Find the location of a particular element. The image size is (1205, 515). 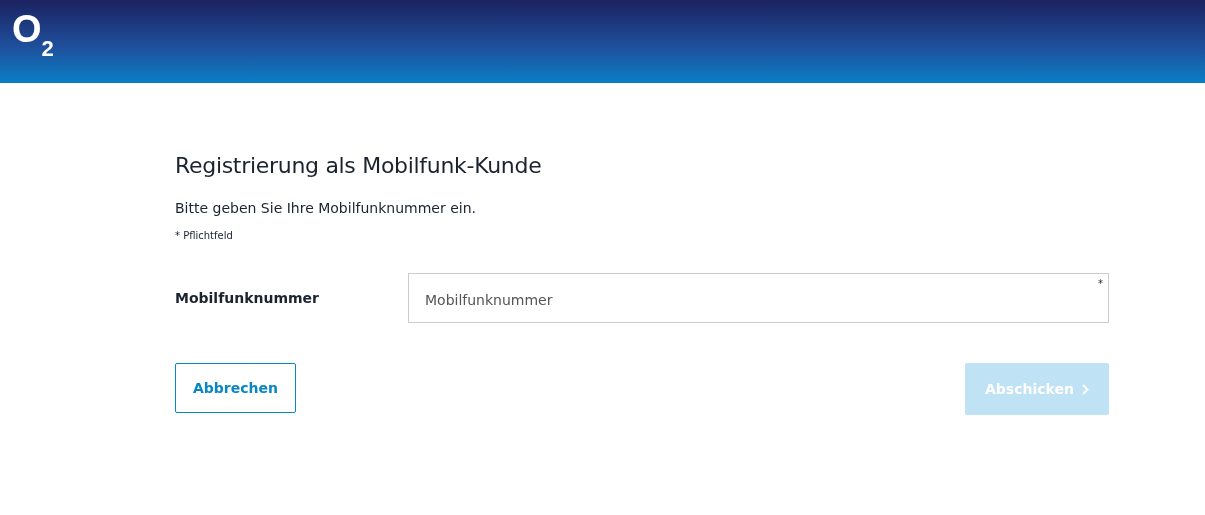

cancel-button: Abbrechen is located at coordinates (235, 388).